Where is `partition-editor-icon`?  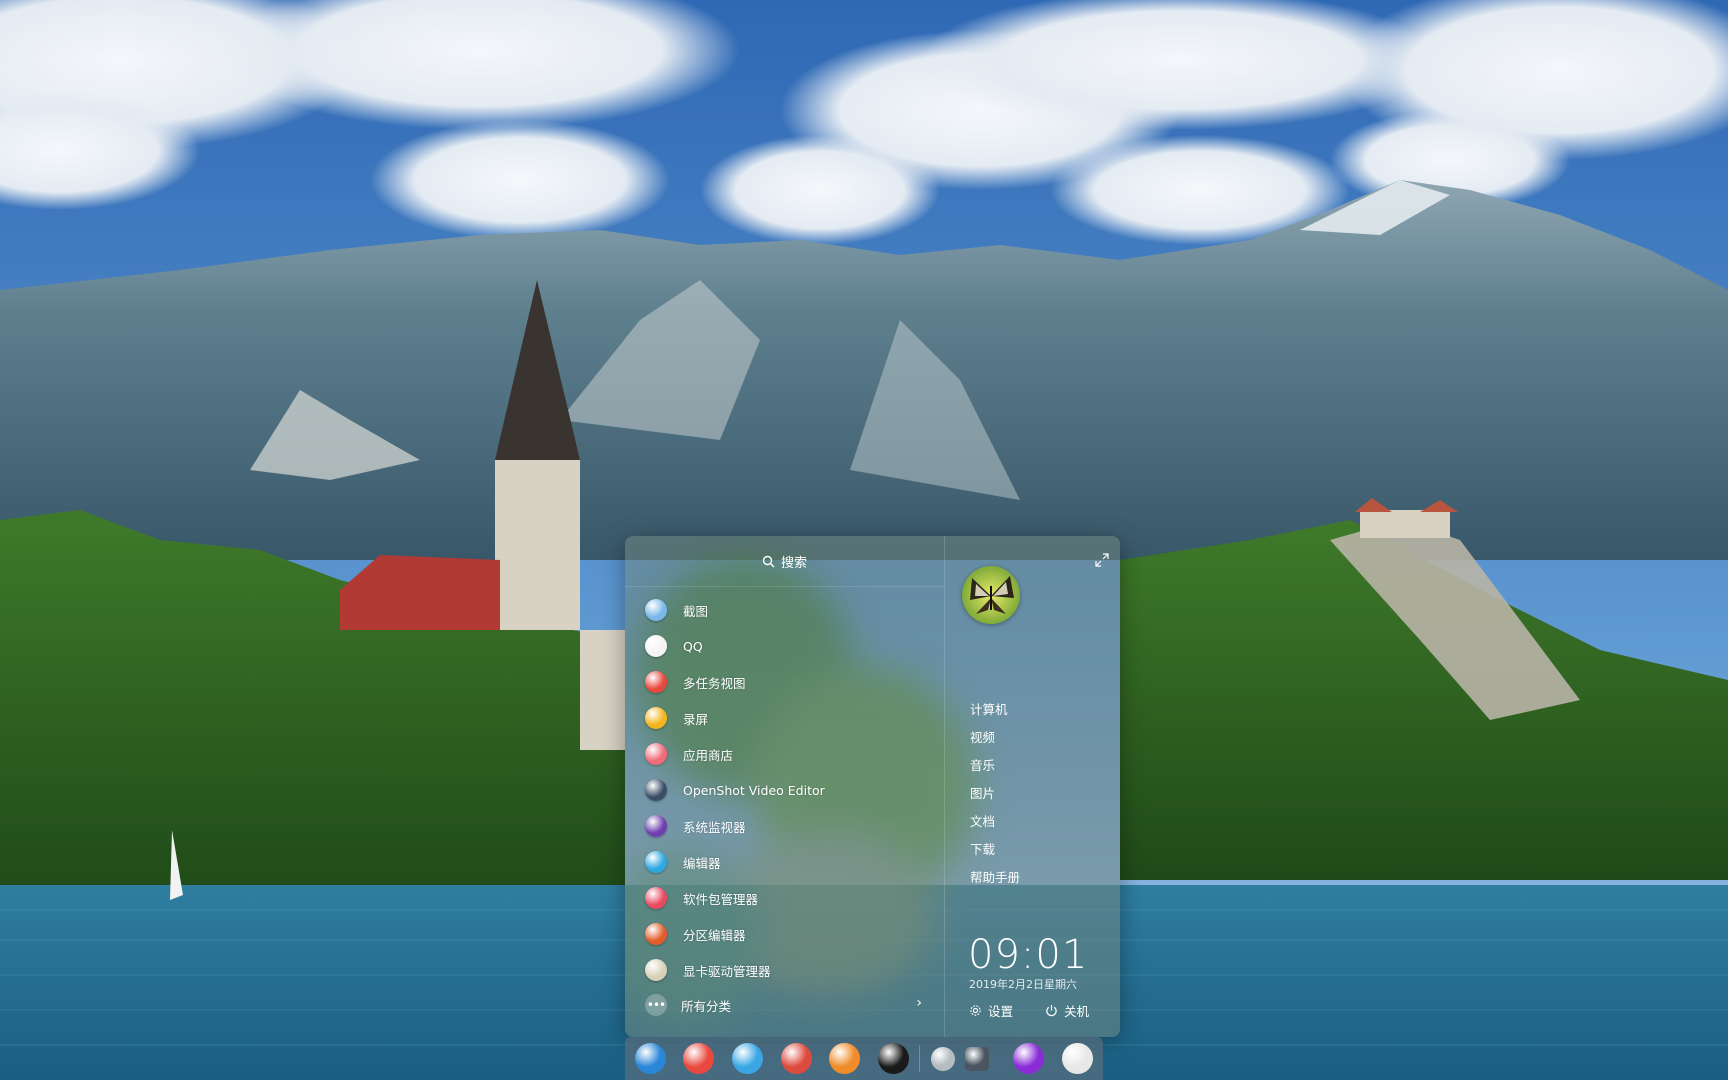
partition-editor-icon is located at coordinates (656, 934).